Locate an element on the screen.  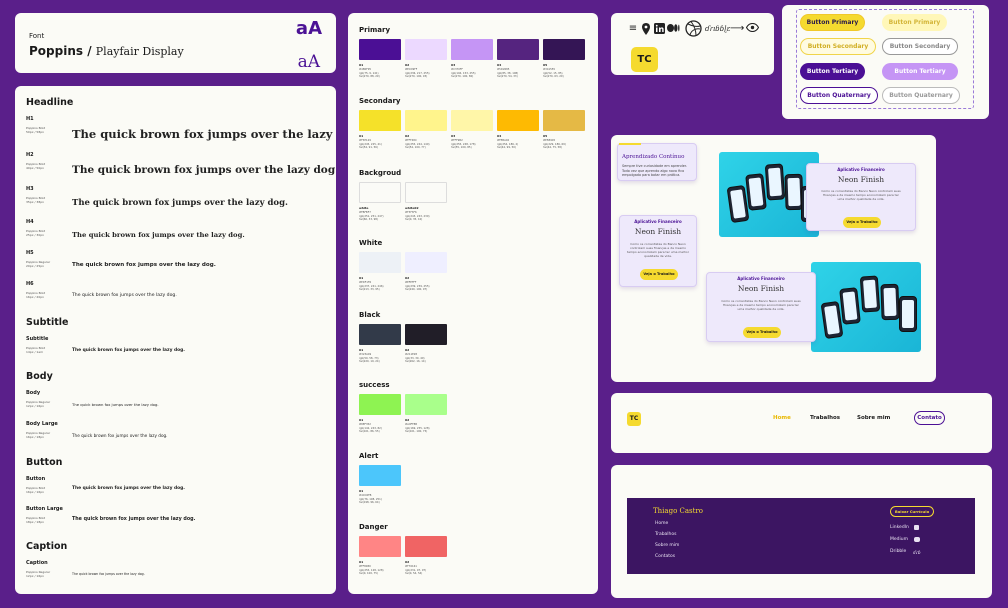
swatch-values: #FBFBF7 rgb(251, 251, 247) hsl(60, 33, 98) is located at coordinates (371, 216).